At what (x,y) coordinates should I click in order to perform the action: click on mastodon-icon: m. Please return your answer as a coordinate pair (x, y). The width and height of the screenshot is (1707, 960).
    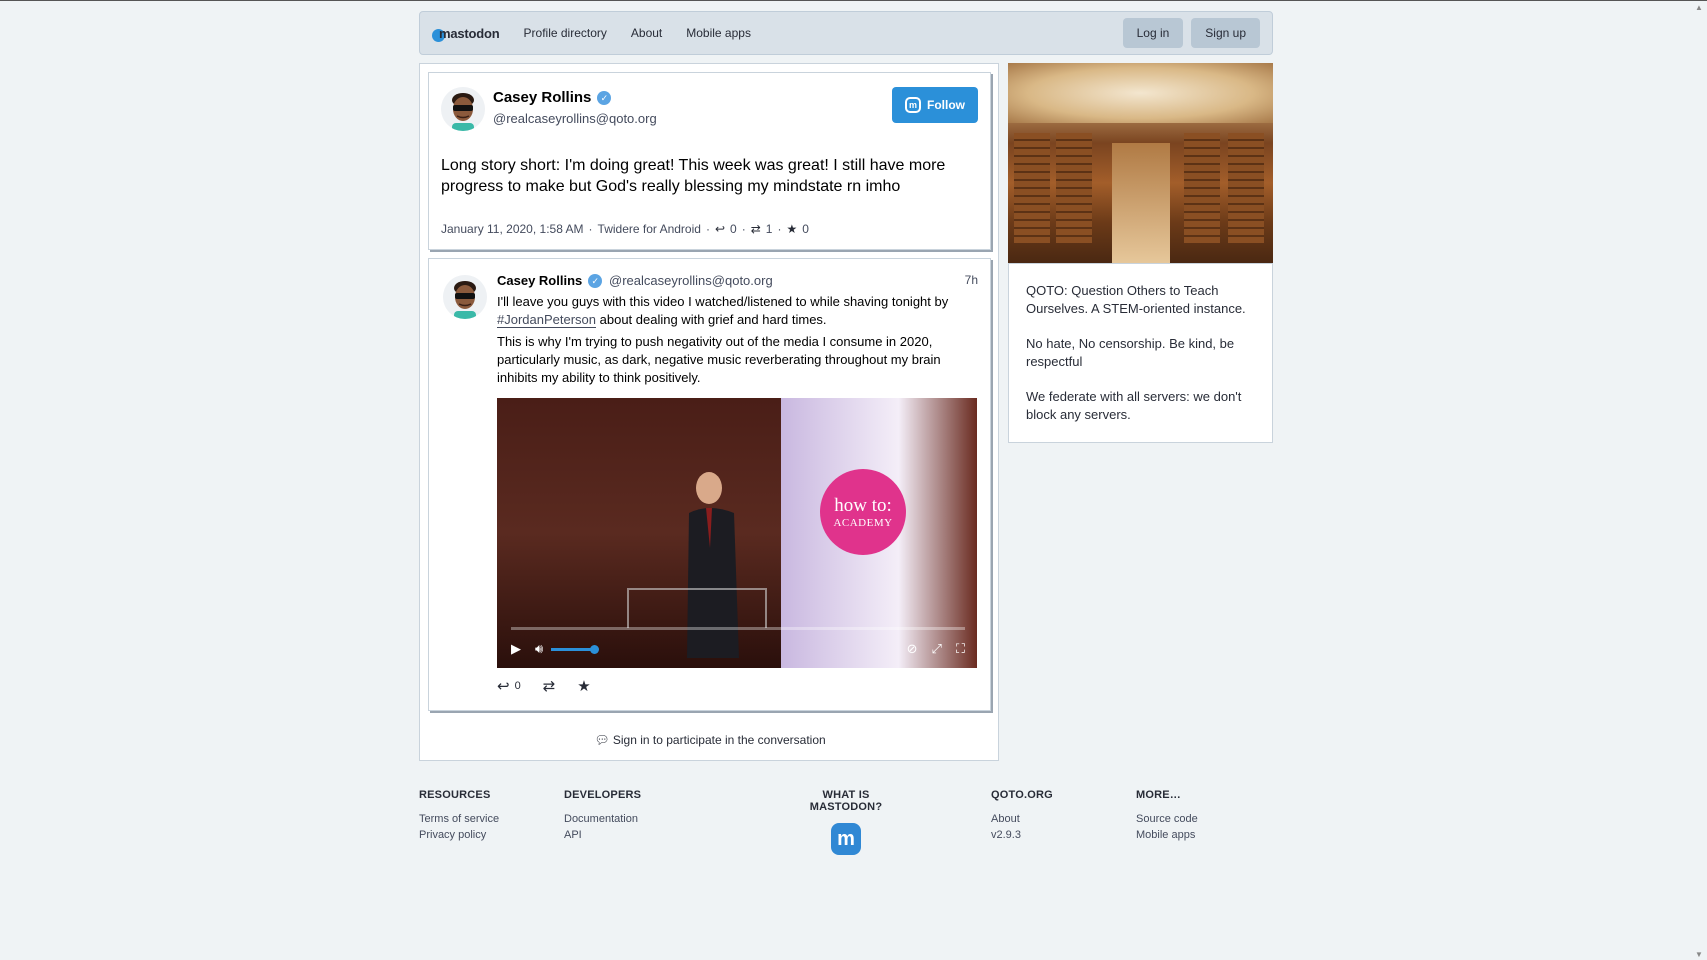
    Looking at the image, I should click on (913, 105).